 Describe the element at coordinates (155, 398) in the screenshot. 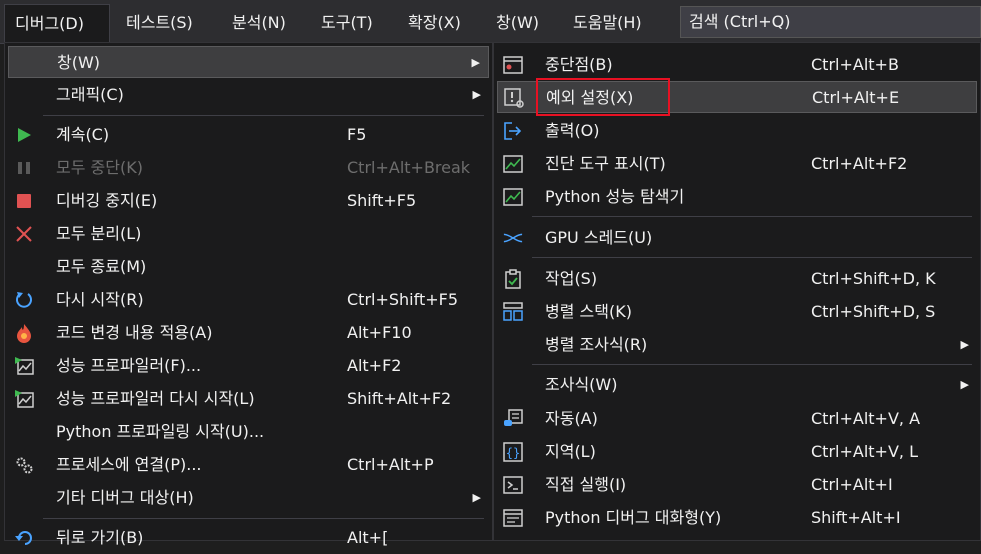

I see `menu-item-label: 성능 프로파일러 다시 시작(L)` at that location.